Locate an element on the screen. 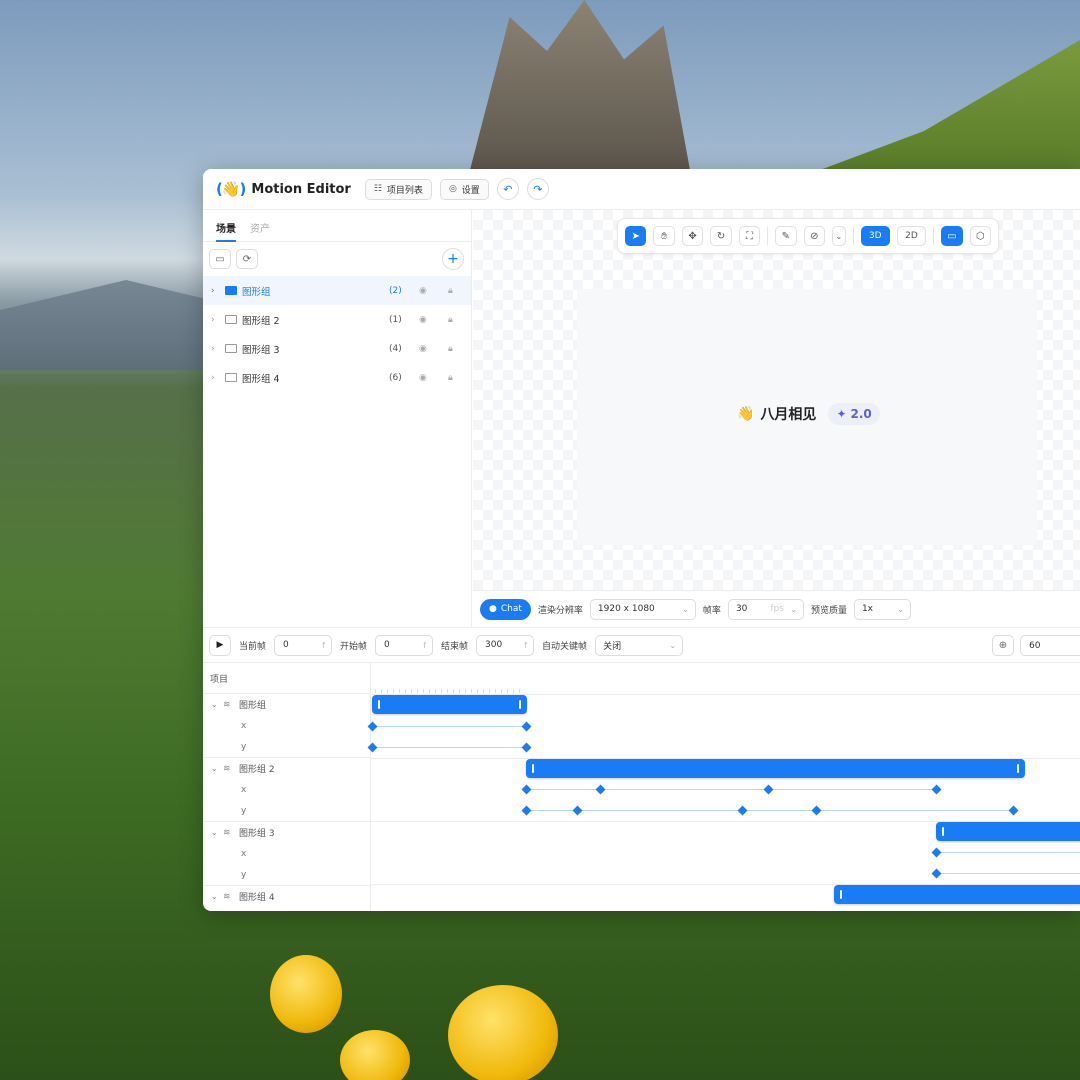 The image size is (1080, 1080). project-list-button: ☷ 项目列表 is located at coordinates (398, 189).